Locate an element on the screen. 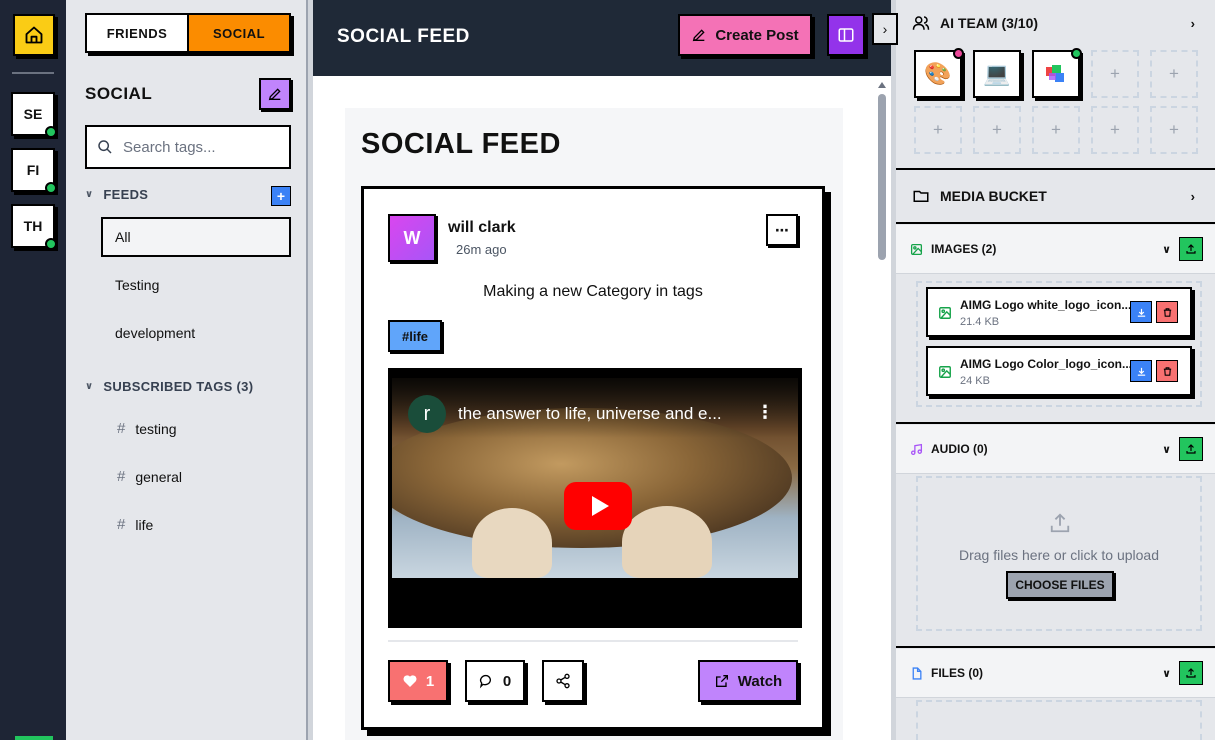 This screenshot has width=1215, height=740. author-avatar: W is located at coordinates (412, 238).